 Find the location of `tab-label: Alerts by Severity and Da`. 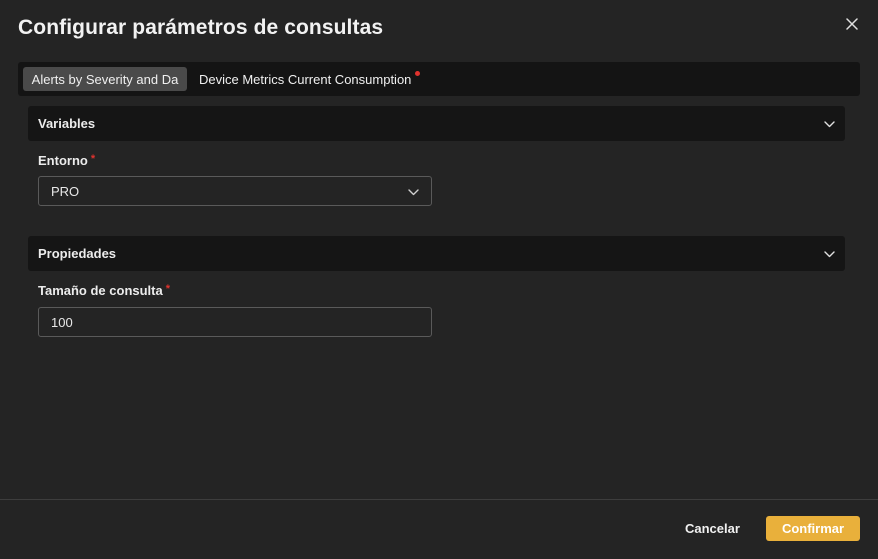

tab-label: Alerts by Severity and Da is located at coordinates (105, 79).